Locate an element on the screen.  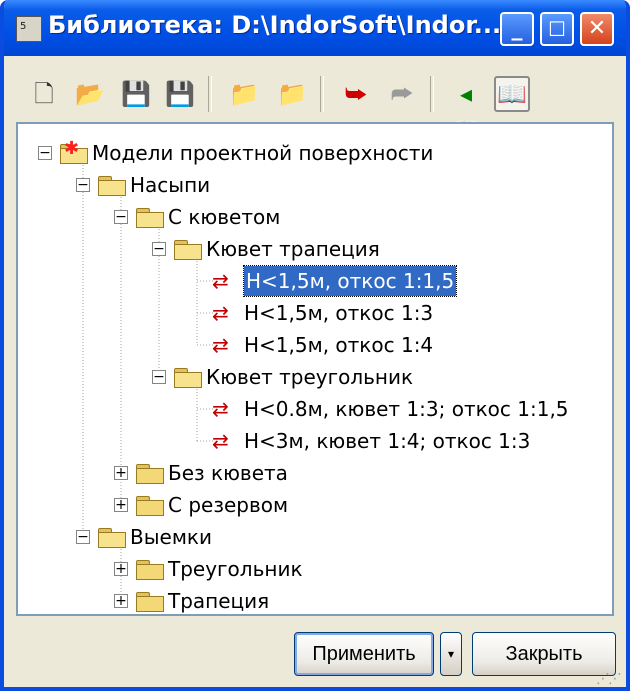
tree-item-label: H<3м, кювет 1:4; откос 1:3 is located at coordinates (387, 441).